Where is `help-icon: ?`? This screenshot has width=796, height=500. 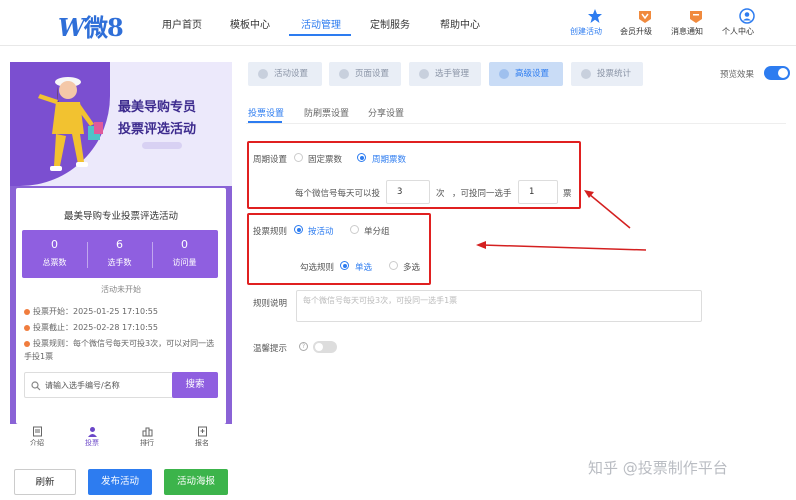
help-icon: ? is located at coordinates (303, 346).